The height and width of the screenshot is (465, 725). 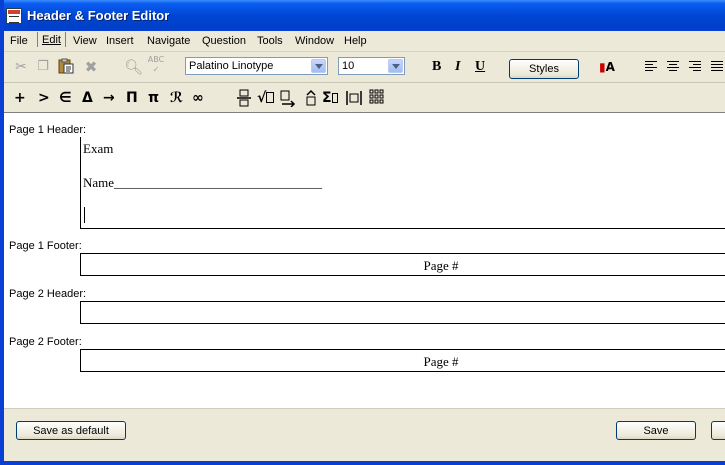 I want to click on radical-template-button: √, so click(x=266, y=98).